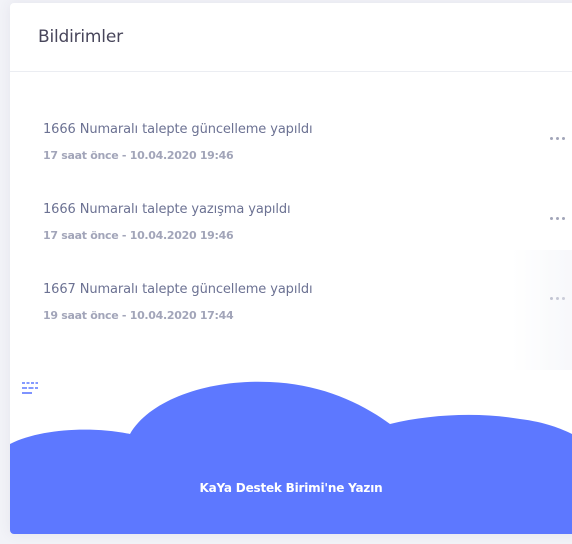 The width and height of the screenshot is (572, 544). Describe the element at coordinates (307, 130) in the screenshot. I see `notification-text: 1666 Numaralı talepte güncelleme yapıldı` at that location.